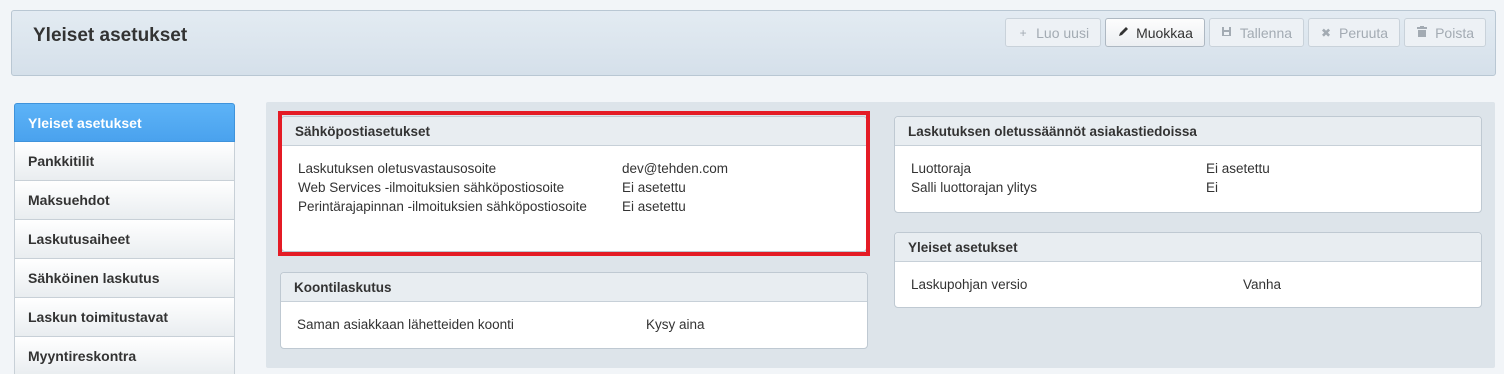 The height and width of the screenshot is (374, 1504). What do you see at coordinates (124, 161) in the screenshot?
I see `sidebar-item-bank-accounts: Pankkitilit` at bounding box center [124, 161].